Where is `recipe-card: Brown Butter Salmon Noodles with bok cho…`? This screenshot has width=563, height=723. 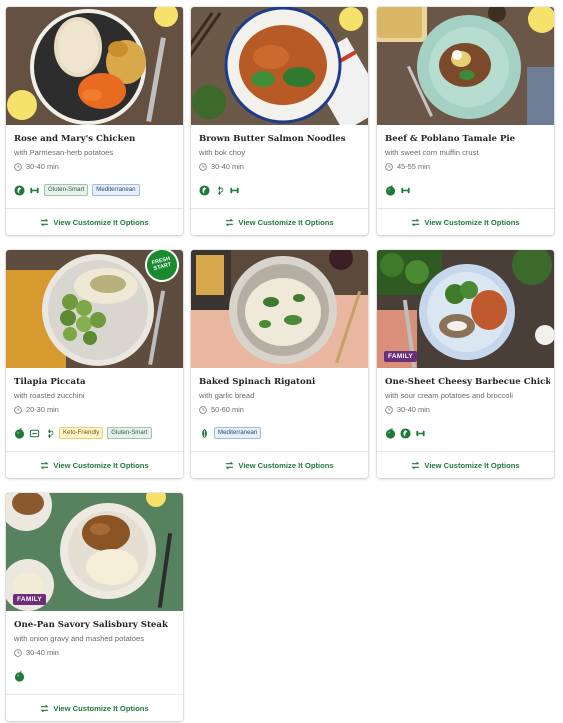
recipe-card: Brown Butter Salmon Noodles with bok cho… is located at coordinates (279, 121).